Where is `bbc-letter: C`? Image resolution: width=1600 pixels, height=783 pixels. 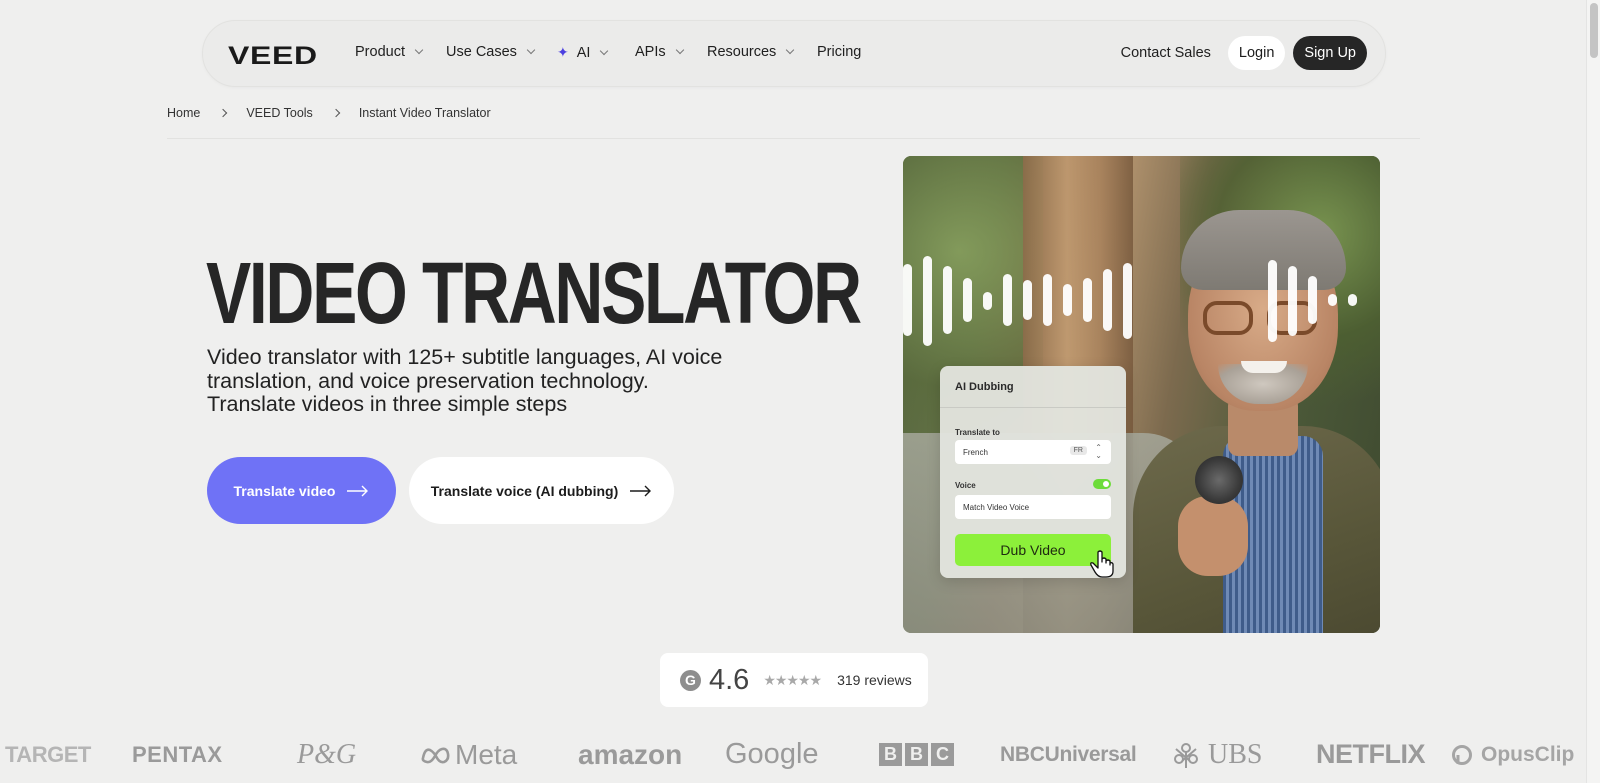 bbc-letter: C is located at coordinates (942, 754).